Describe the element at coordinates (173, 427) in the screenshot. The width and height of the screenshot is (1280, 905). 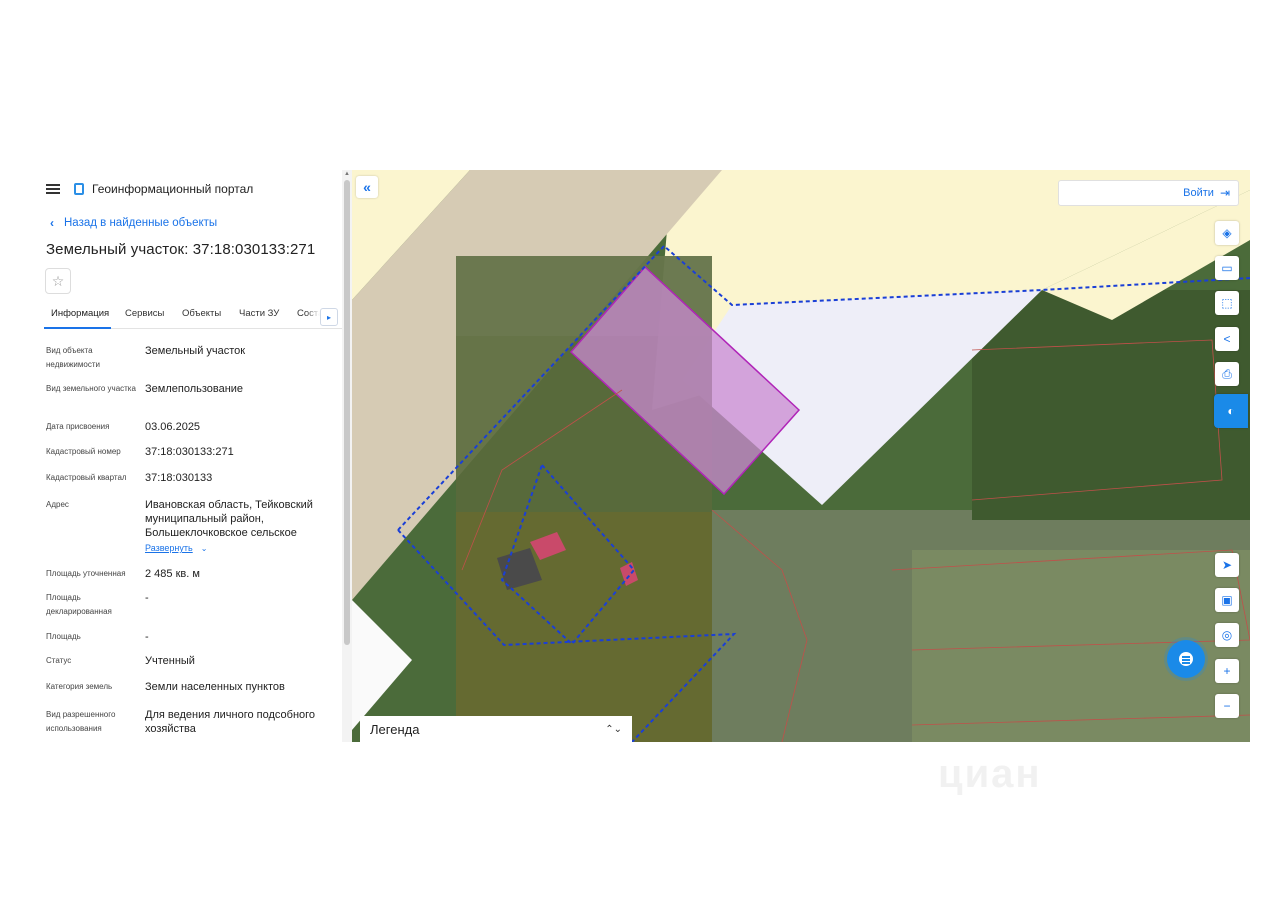
I see `prop-value-date: 03.06.2025` at that location.